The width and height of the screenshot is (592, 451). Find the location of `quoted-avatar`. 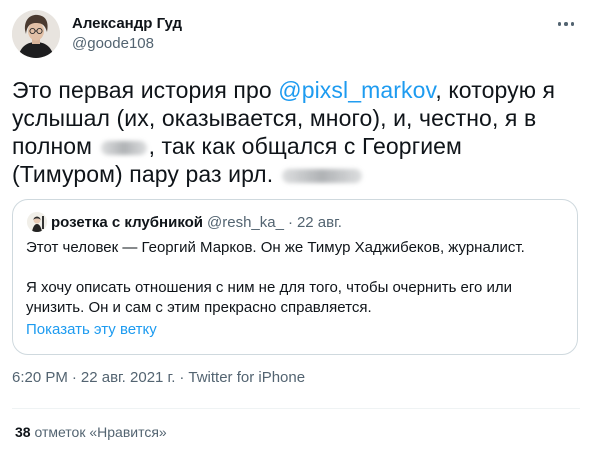

quoted-avatar is located at coordinates (37, 222).